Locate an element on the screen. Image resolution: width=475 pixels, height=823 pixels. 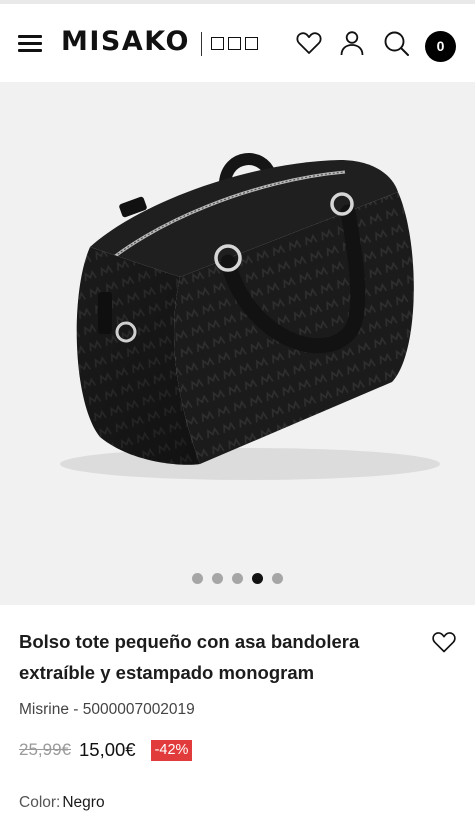
price-row: 25,99€ 15,00€ -42% is located at coordinates (106, 750).